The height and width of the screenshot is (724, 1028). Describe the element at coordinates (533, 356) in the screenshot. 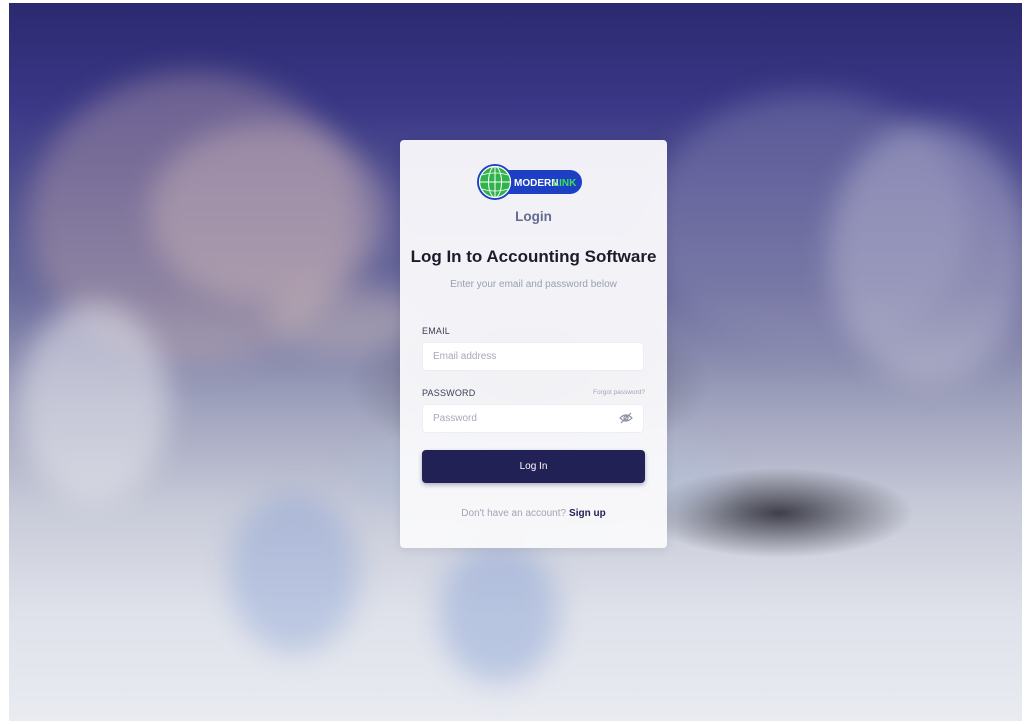

I see `email-input` at that location.